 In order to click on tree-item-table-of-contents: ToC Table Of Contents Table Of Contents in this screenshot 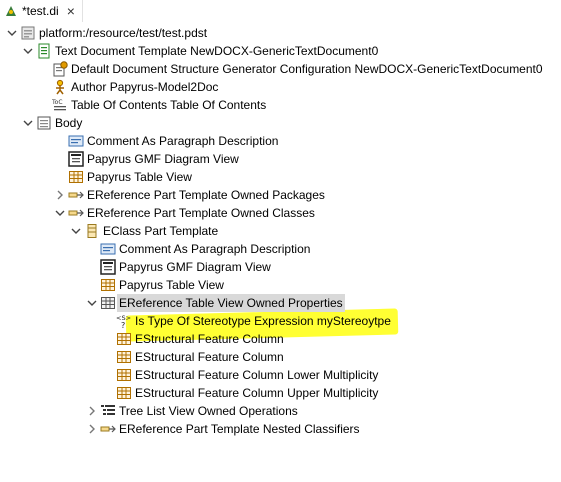, I will do `click(151, 105)`.